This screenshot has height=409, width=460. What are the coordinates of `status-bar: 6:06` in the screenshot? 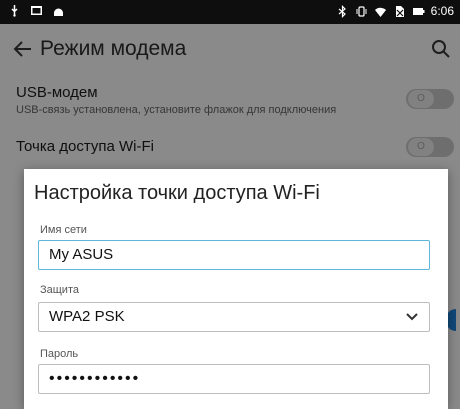 It's located at (230, 12).